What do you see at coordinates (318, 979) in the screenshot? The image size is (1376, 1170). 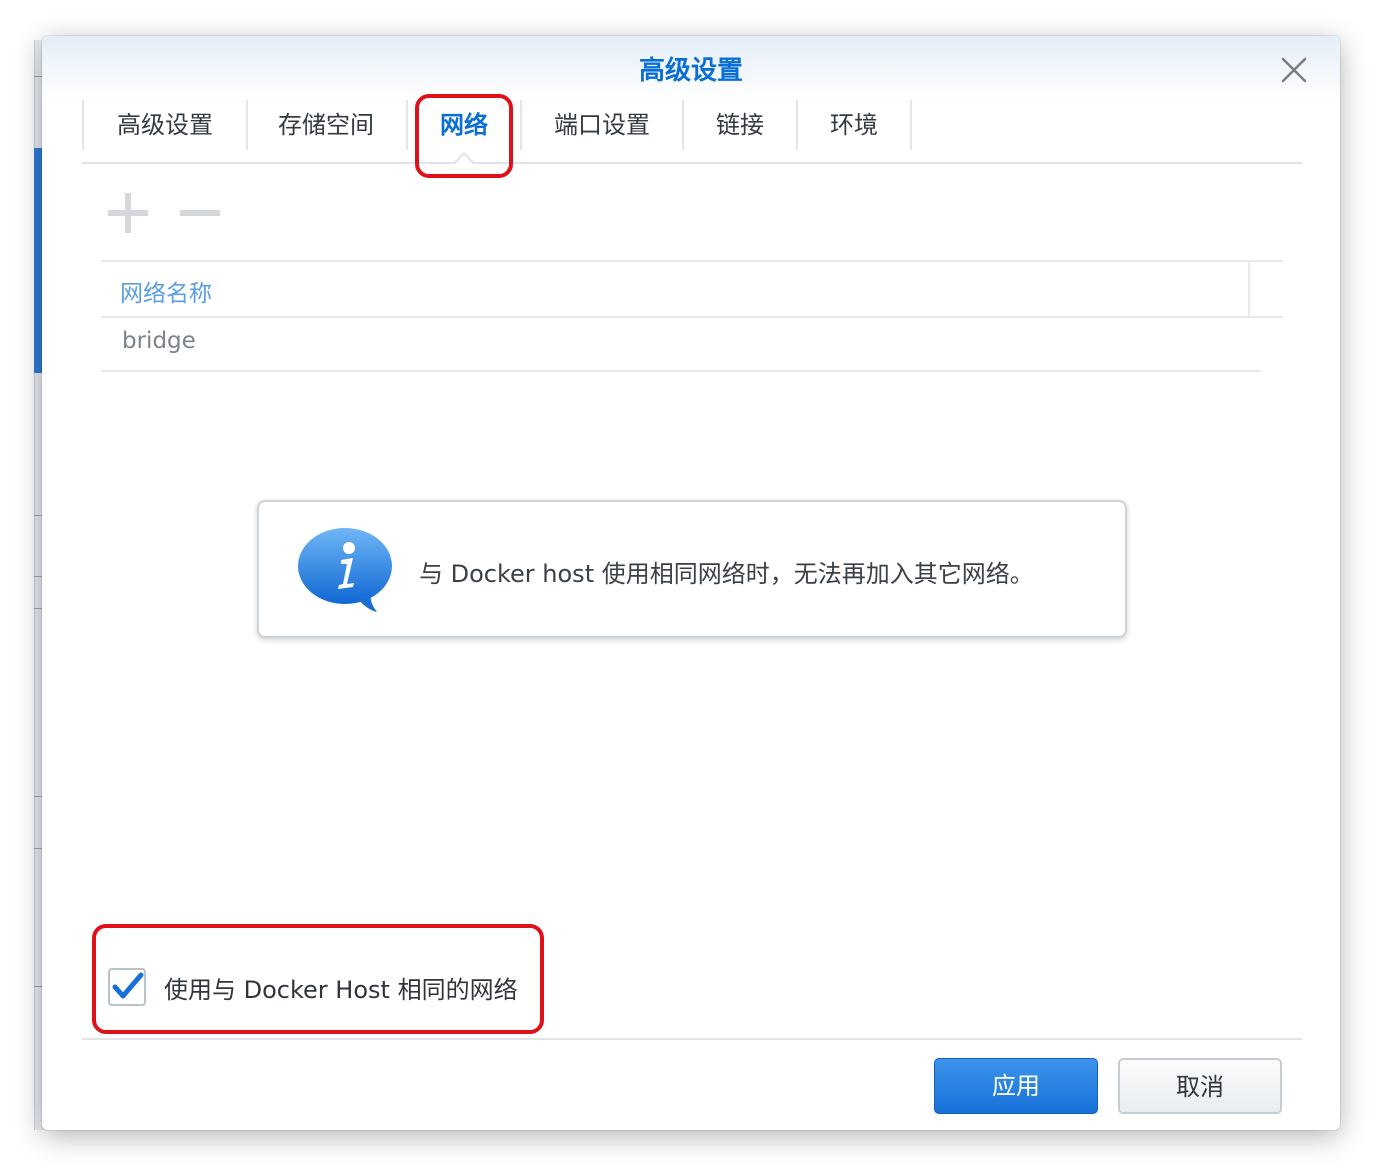 I see `checkbox-highlight-annotation` at bounding box center [318, 979].